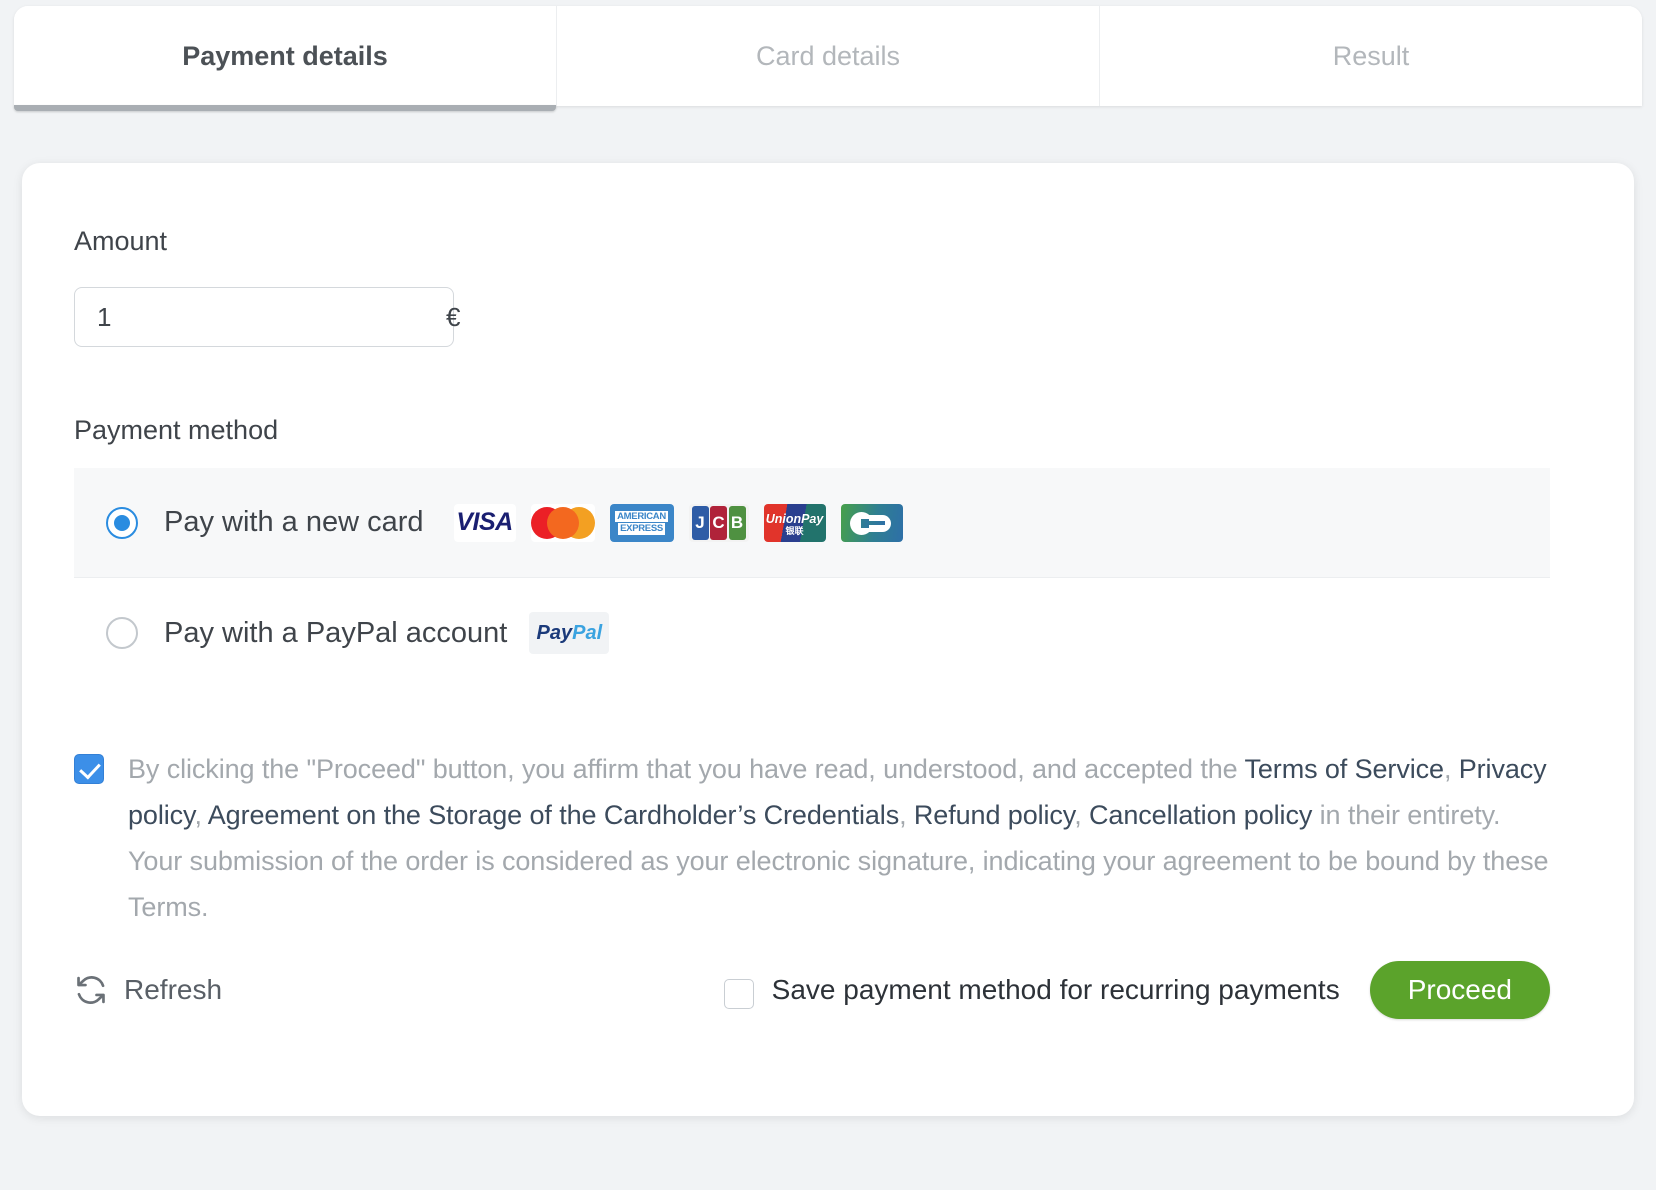 The image size is (1656, 1190). I want to click on save-payment-method-checkbox, so click(738, 994).